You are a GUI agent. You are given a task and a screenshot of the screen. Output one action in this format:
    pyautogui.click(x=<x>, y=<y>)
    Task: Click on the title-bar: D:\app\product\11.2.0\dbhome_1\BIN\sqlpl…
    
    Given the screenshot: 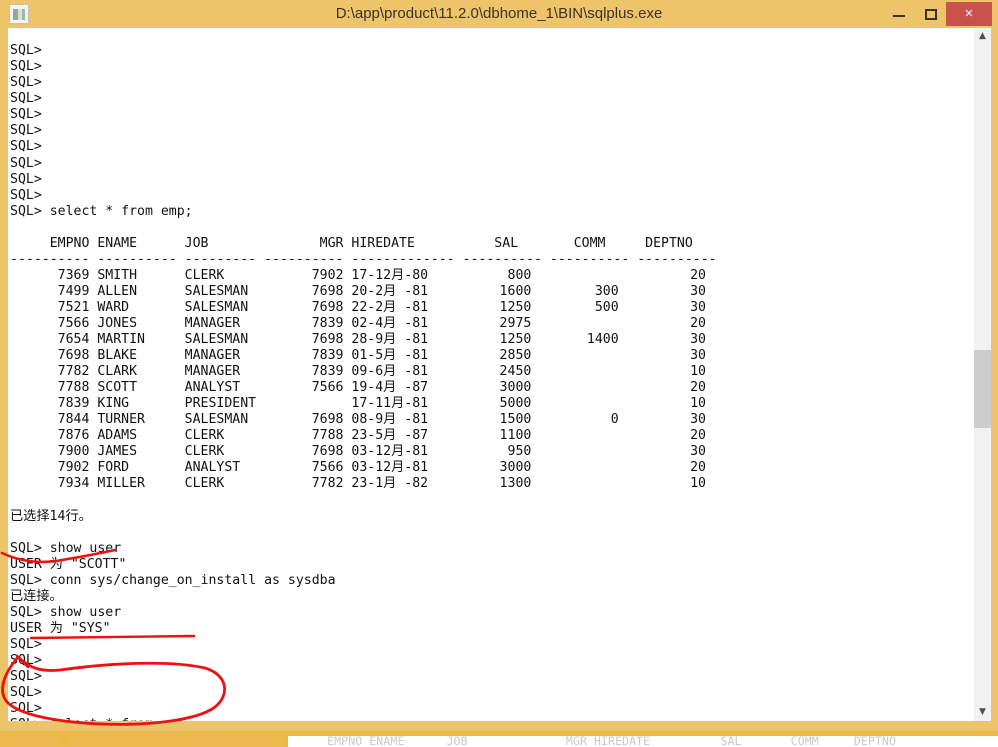 What is the action you would take?
    pyautogui.click(x=499, y=14)
    